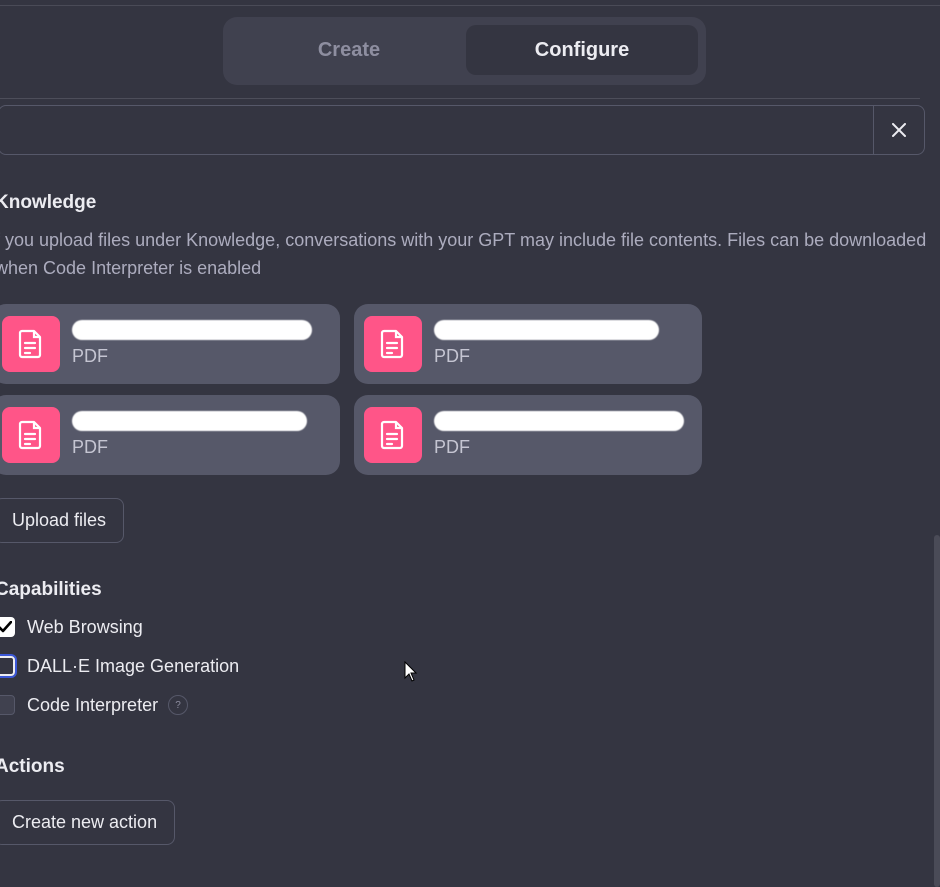 Image resolution: width=940 pixels, height=887 pixels. What do you see at coordinates (411, 671) in the screenshot?
I see `mouse-cursor-icon` at bounding box center [411, 671].